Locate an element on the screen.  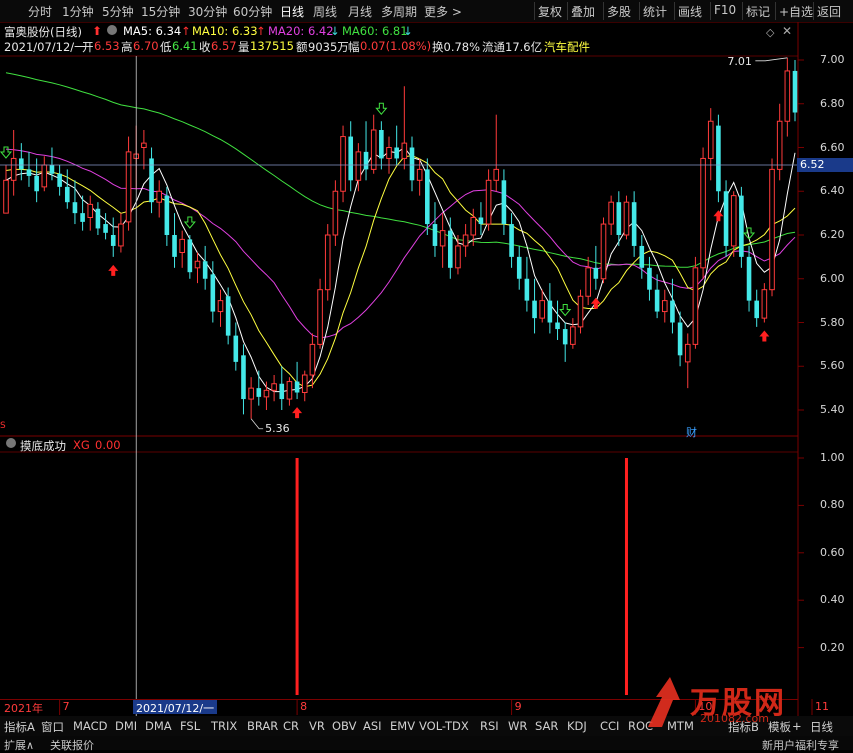
indicator-series: XG is located at coordinates (81, 445).